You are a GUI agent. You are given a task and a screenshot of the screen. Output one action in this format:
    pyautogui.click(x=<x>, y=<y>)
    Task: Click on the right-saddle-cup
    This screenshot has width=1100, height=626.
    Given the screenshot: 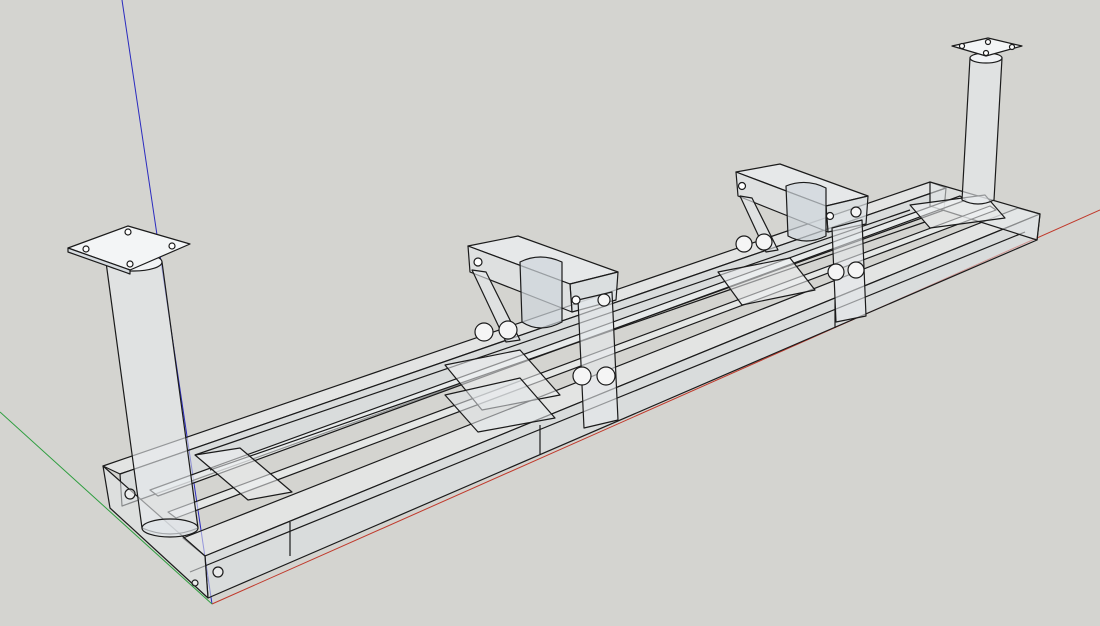 What is the action you would take?
    pyautogui.click(x=806, y=211)
    